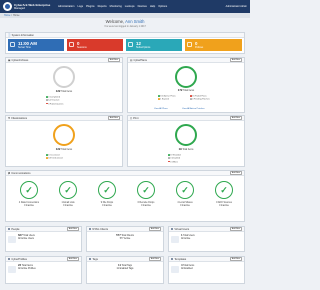 This screenshot has width=320, height=290. Describe the element at coordinates (162, 6) in the screenshot. I see `menu-options: Options` at that location.